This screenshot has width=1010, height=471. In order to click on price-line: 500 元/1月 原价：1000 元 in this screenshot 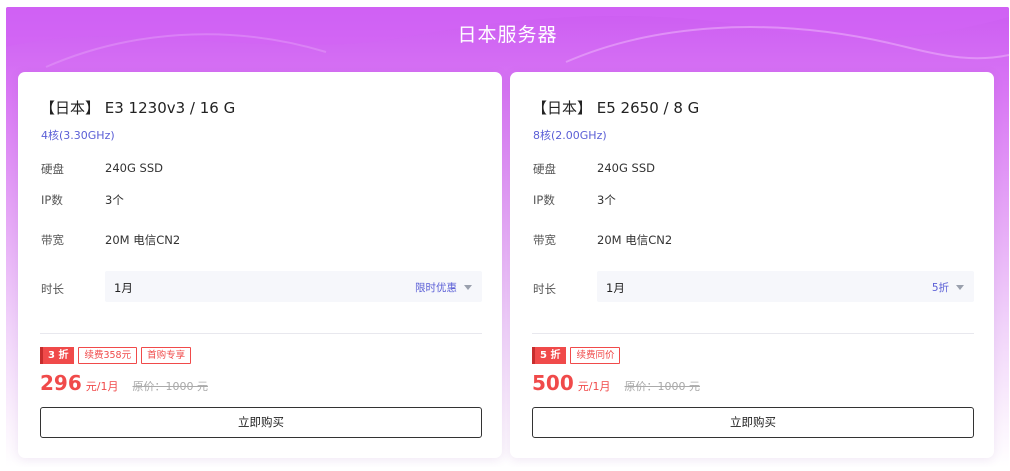, I will do `click(616, 383)`.